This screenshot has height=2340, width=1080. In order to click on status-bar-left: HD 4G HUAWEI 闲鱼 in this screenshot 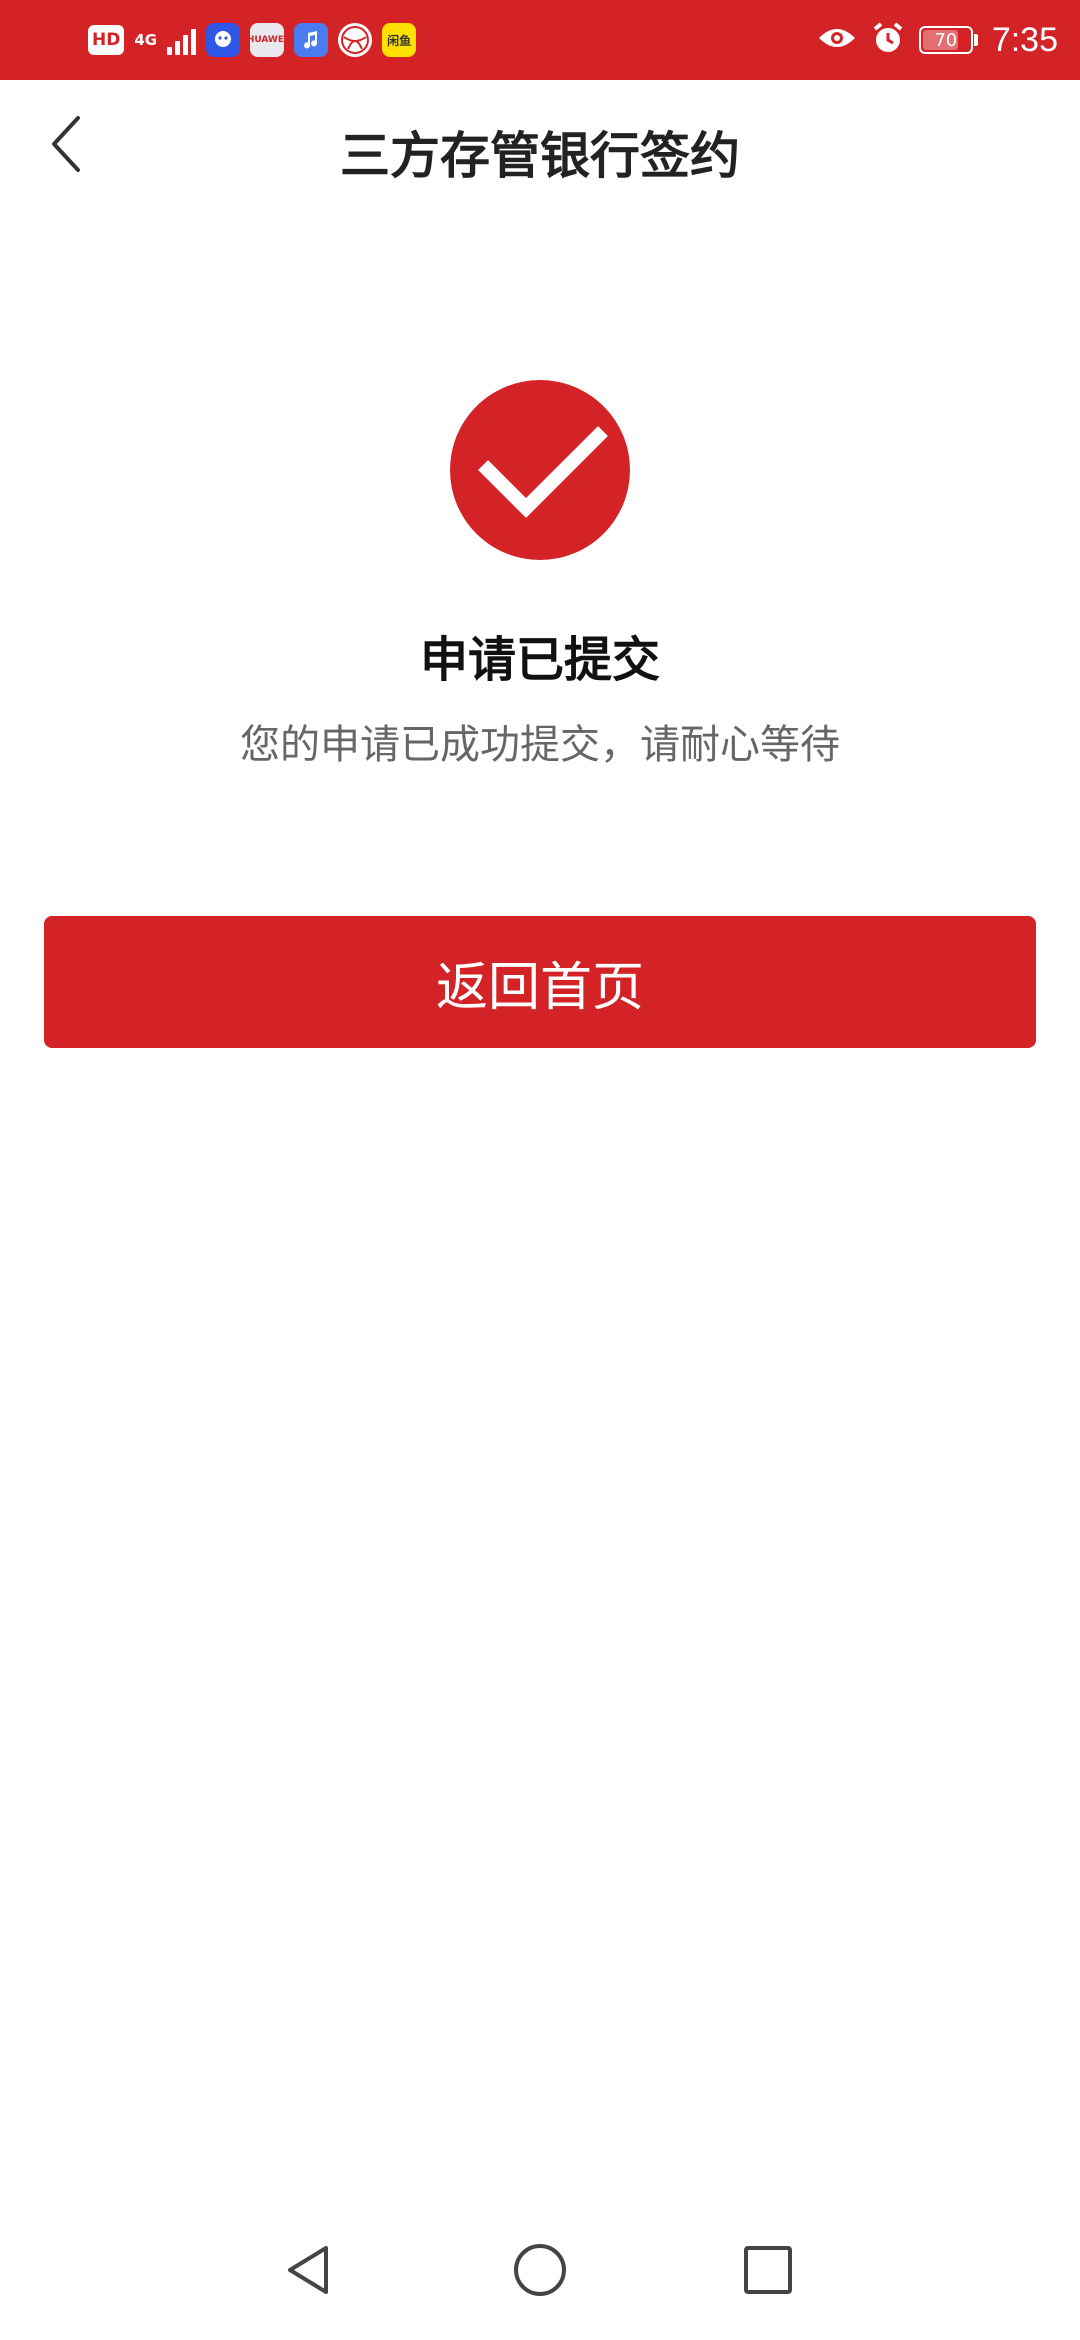, I will do `click(252, 40)`.